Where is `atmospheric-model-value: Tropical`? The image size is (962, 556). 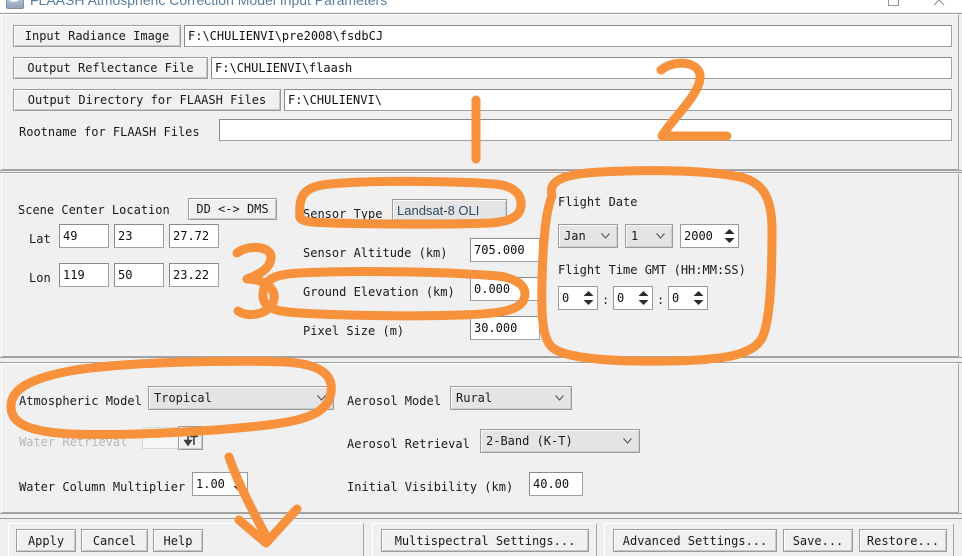
atmospheric-model-value: Tropical is located at coordinates (183, 398).